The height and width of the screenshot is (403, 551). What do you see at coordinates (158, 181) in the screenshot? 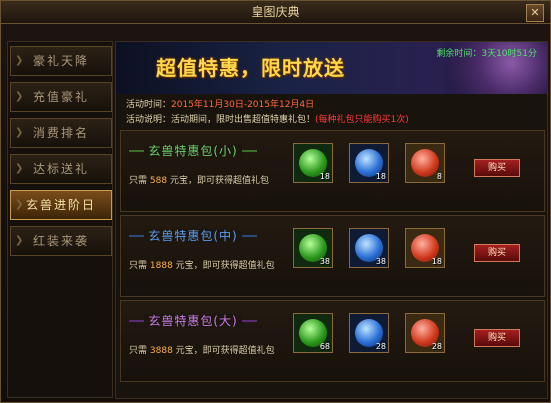
I see `price-value: 588` at bounding box center [158, 181].